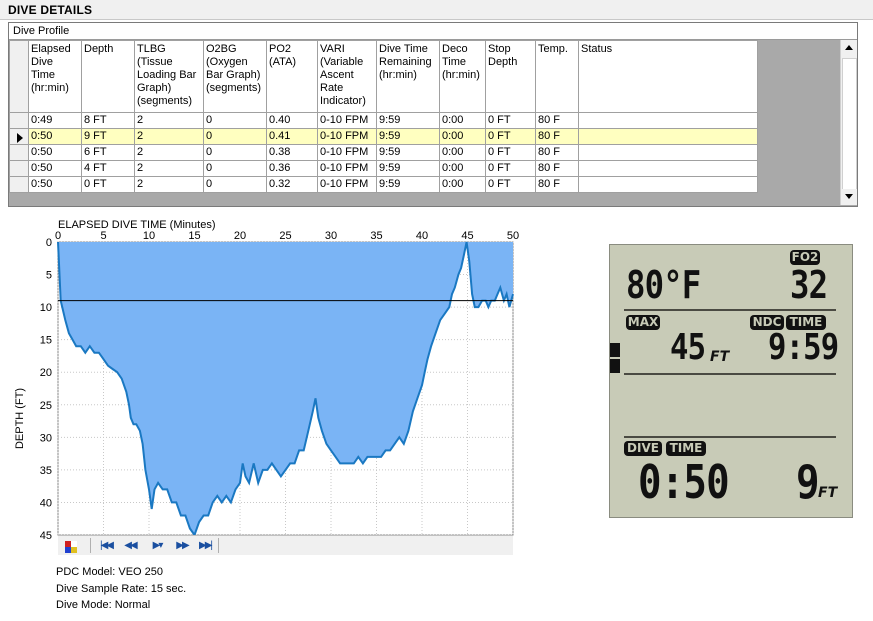 The width and height of the screenshot is (873, 621). What do you see at coordinates (157, 545) in the screenshot?
I see `play-button: ▶▾` at bounding box center [157, 545].